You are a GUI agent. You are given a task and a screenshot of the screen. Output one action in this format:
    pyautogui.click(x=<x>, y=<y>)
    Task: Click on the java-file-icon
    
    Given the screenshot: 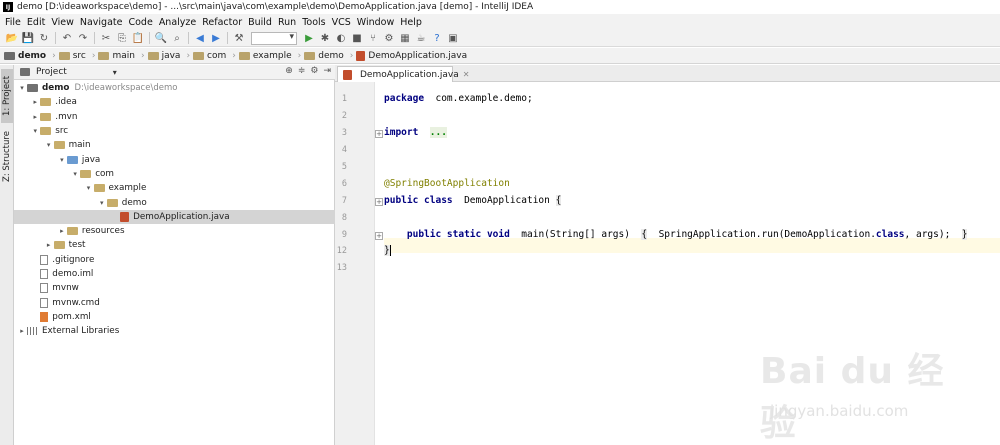 What is the action you would take?
    pyautogui.click(x=347, y=74)
    